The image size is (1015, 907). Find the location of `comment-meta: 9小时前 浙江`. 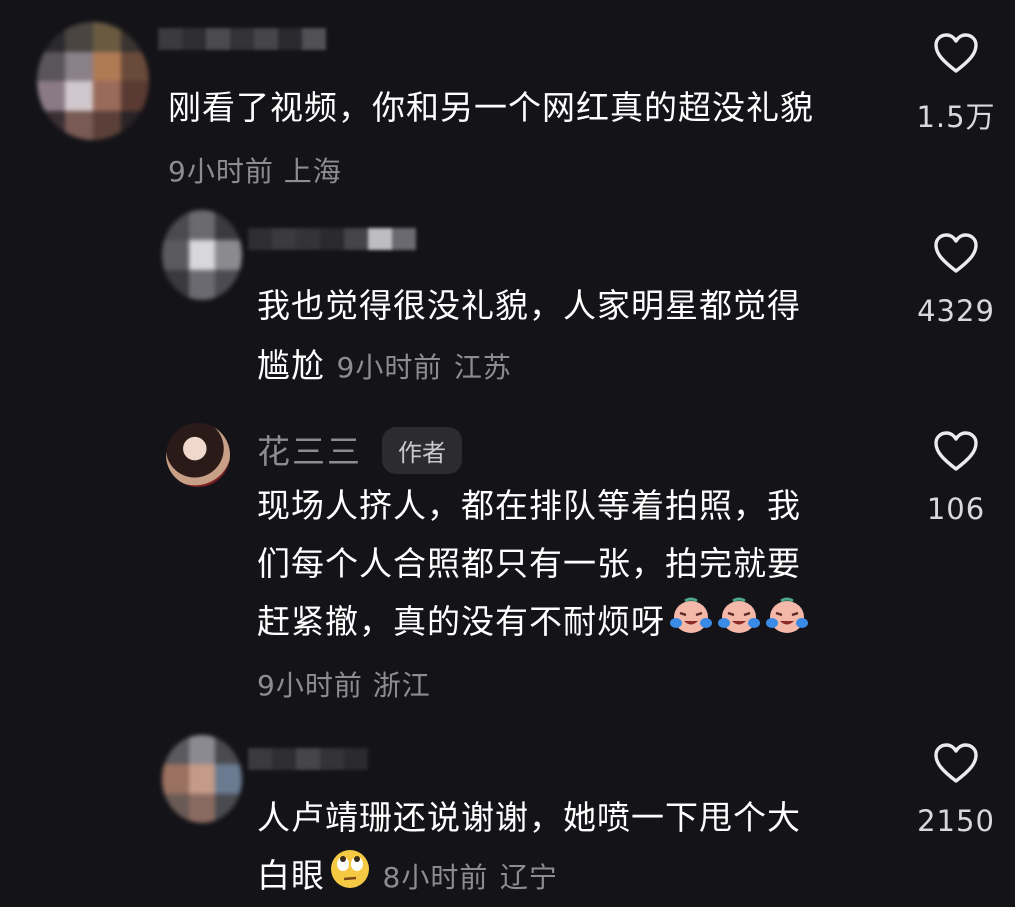

comment-meta: 9小时前 浙江 is located at coordinates (344, 684).